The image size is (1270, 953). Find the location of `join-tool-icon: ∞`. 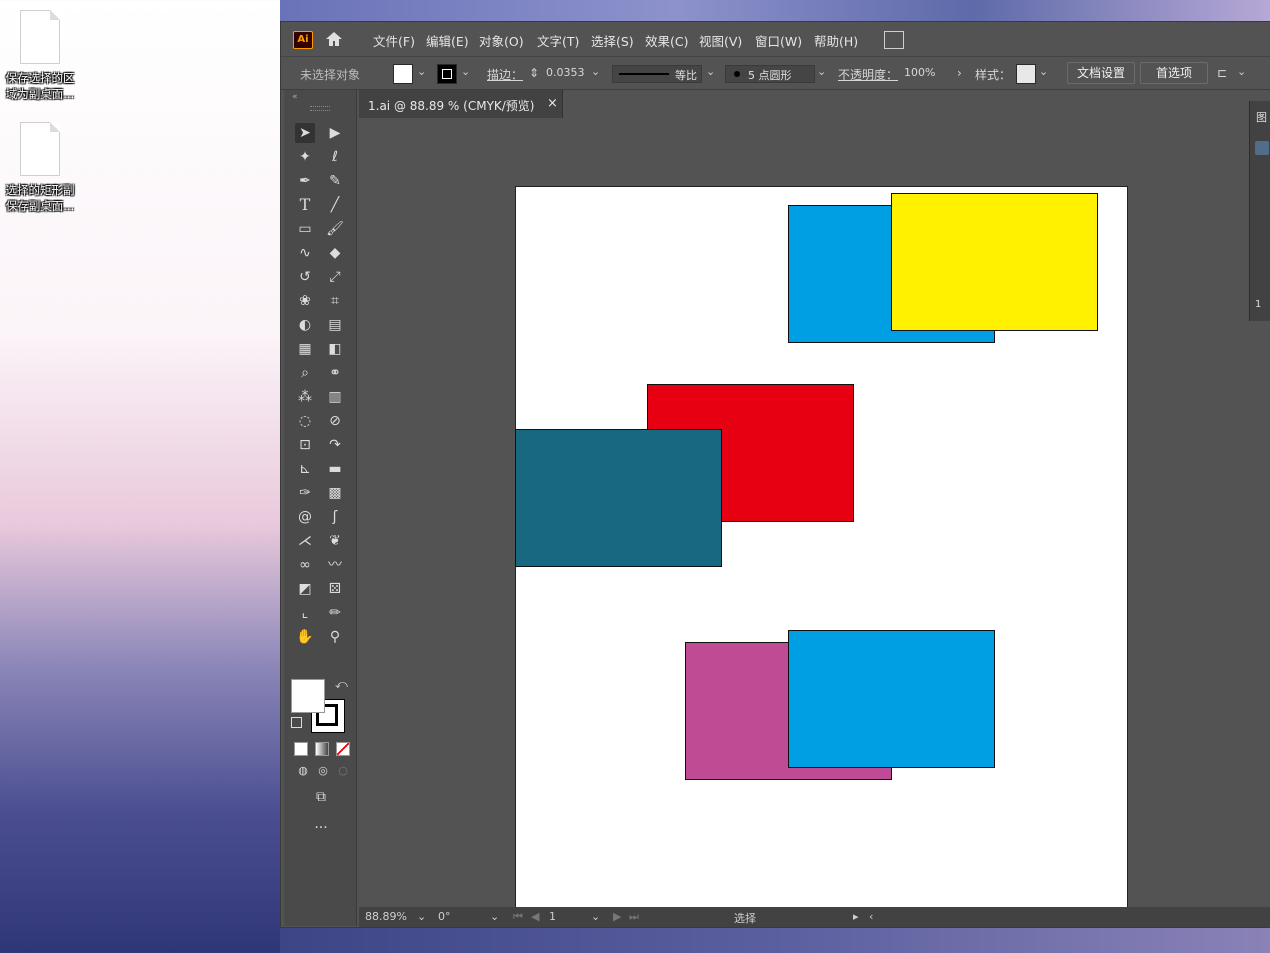

join-tool-icon: ∞ is located at coordinates (305, 565).